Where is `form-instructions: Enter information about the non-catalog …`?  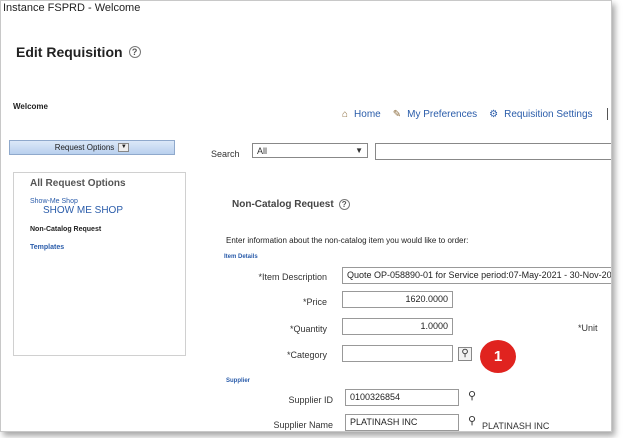
form-instructions: Enter information about the non-catalog … is located at coordinates (347, 240).